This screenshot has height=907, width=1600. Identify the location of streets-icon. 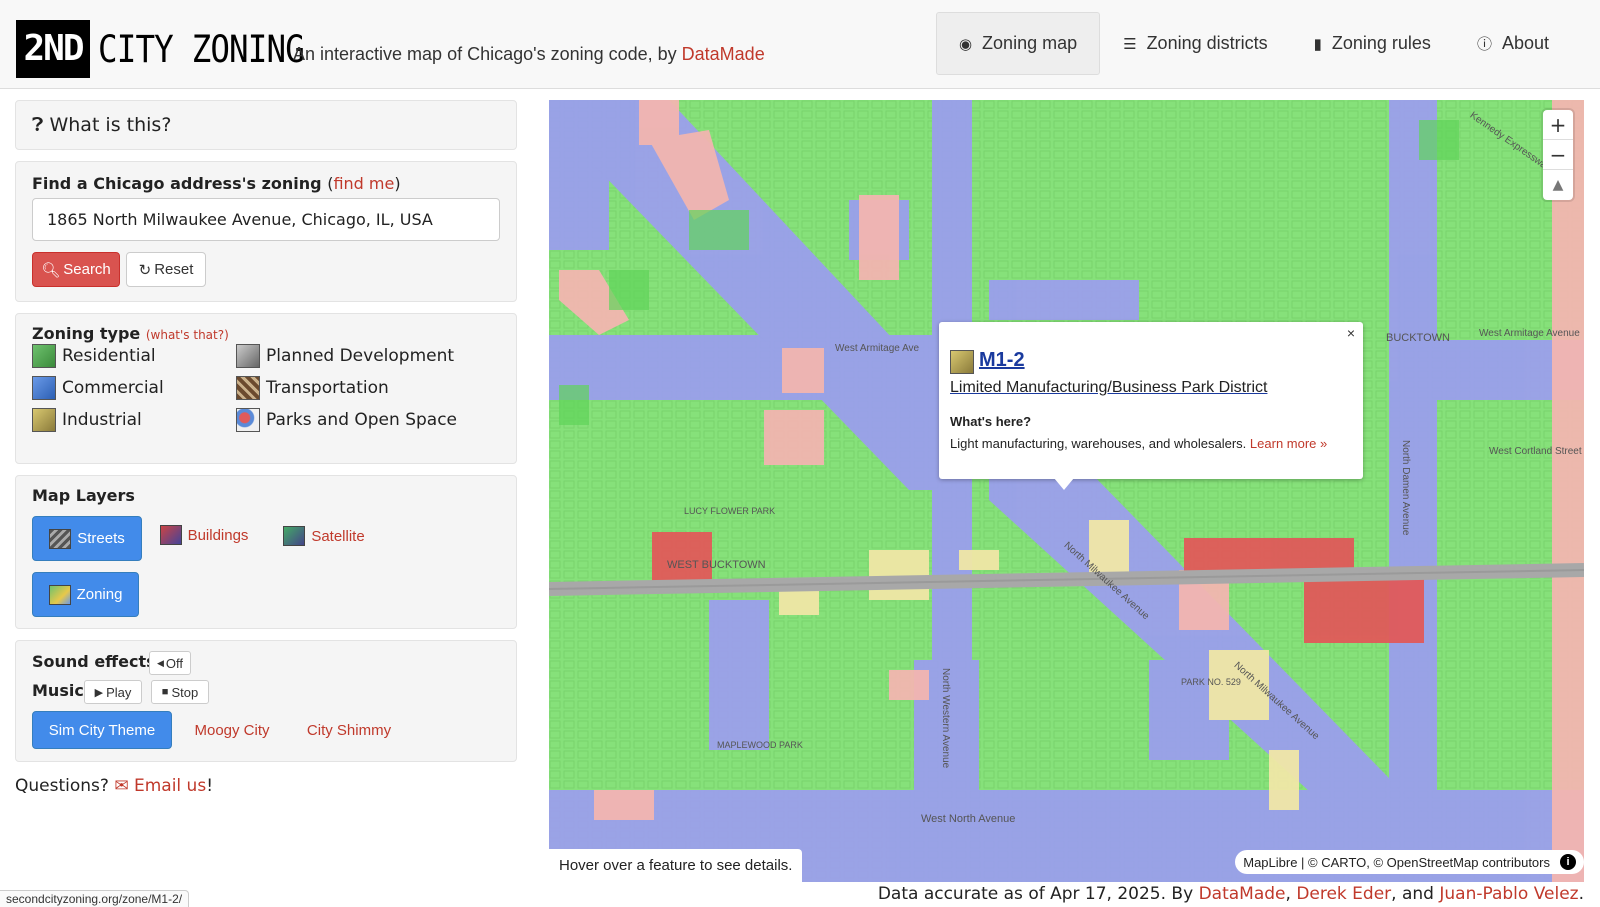
(60, 538).